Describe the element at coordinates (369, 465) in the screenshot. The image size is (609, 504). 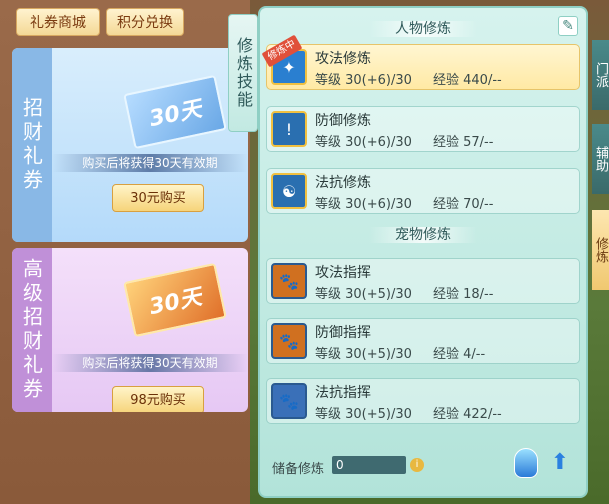
I see `reserve-value: 0` at that location.